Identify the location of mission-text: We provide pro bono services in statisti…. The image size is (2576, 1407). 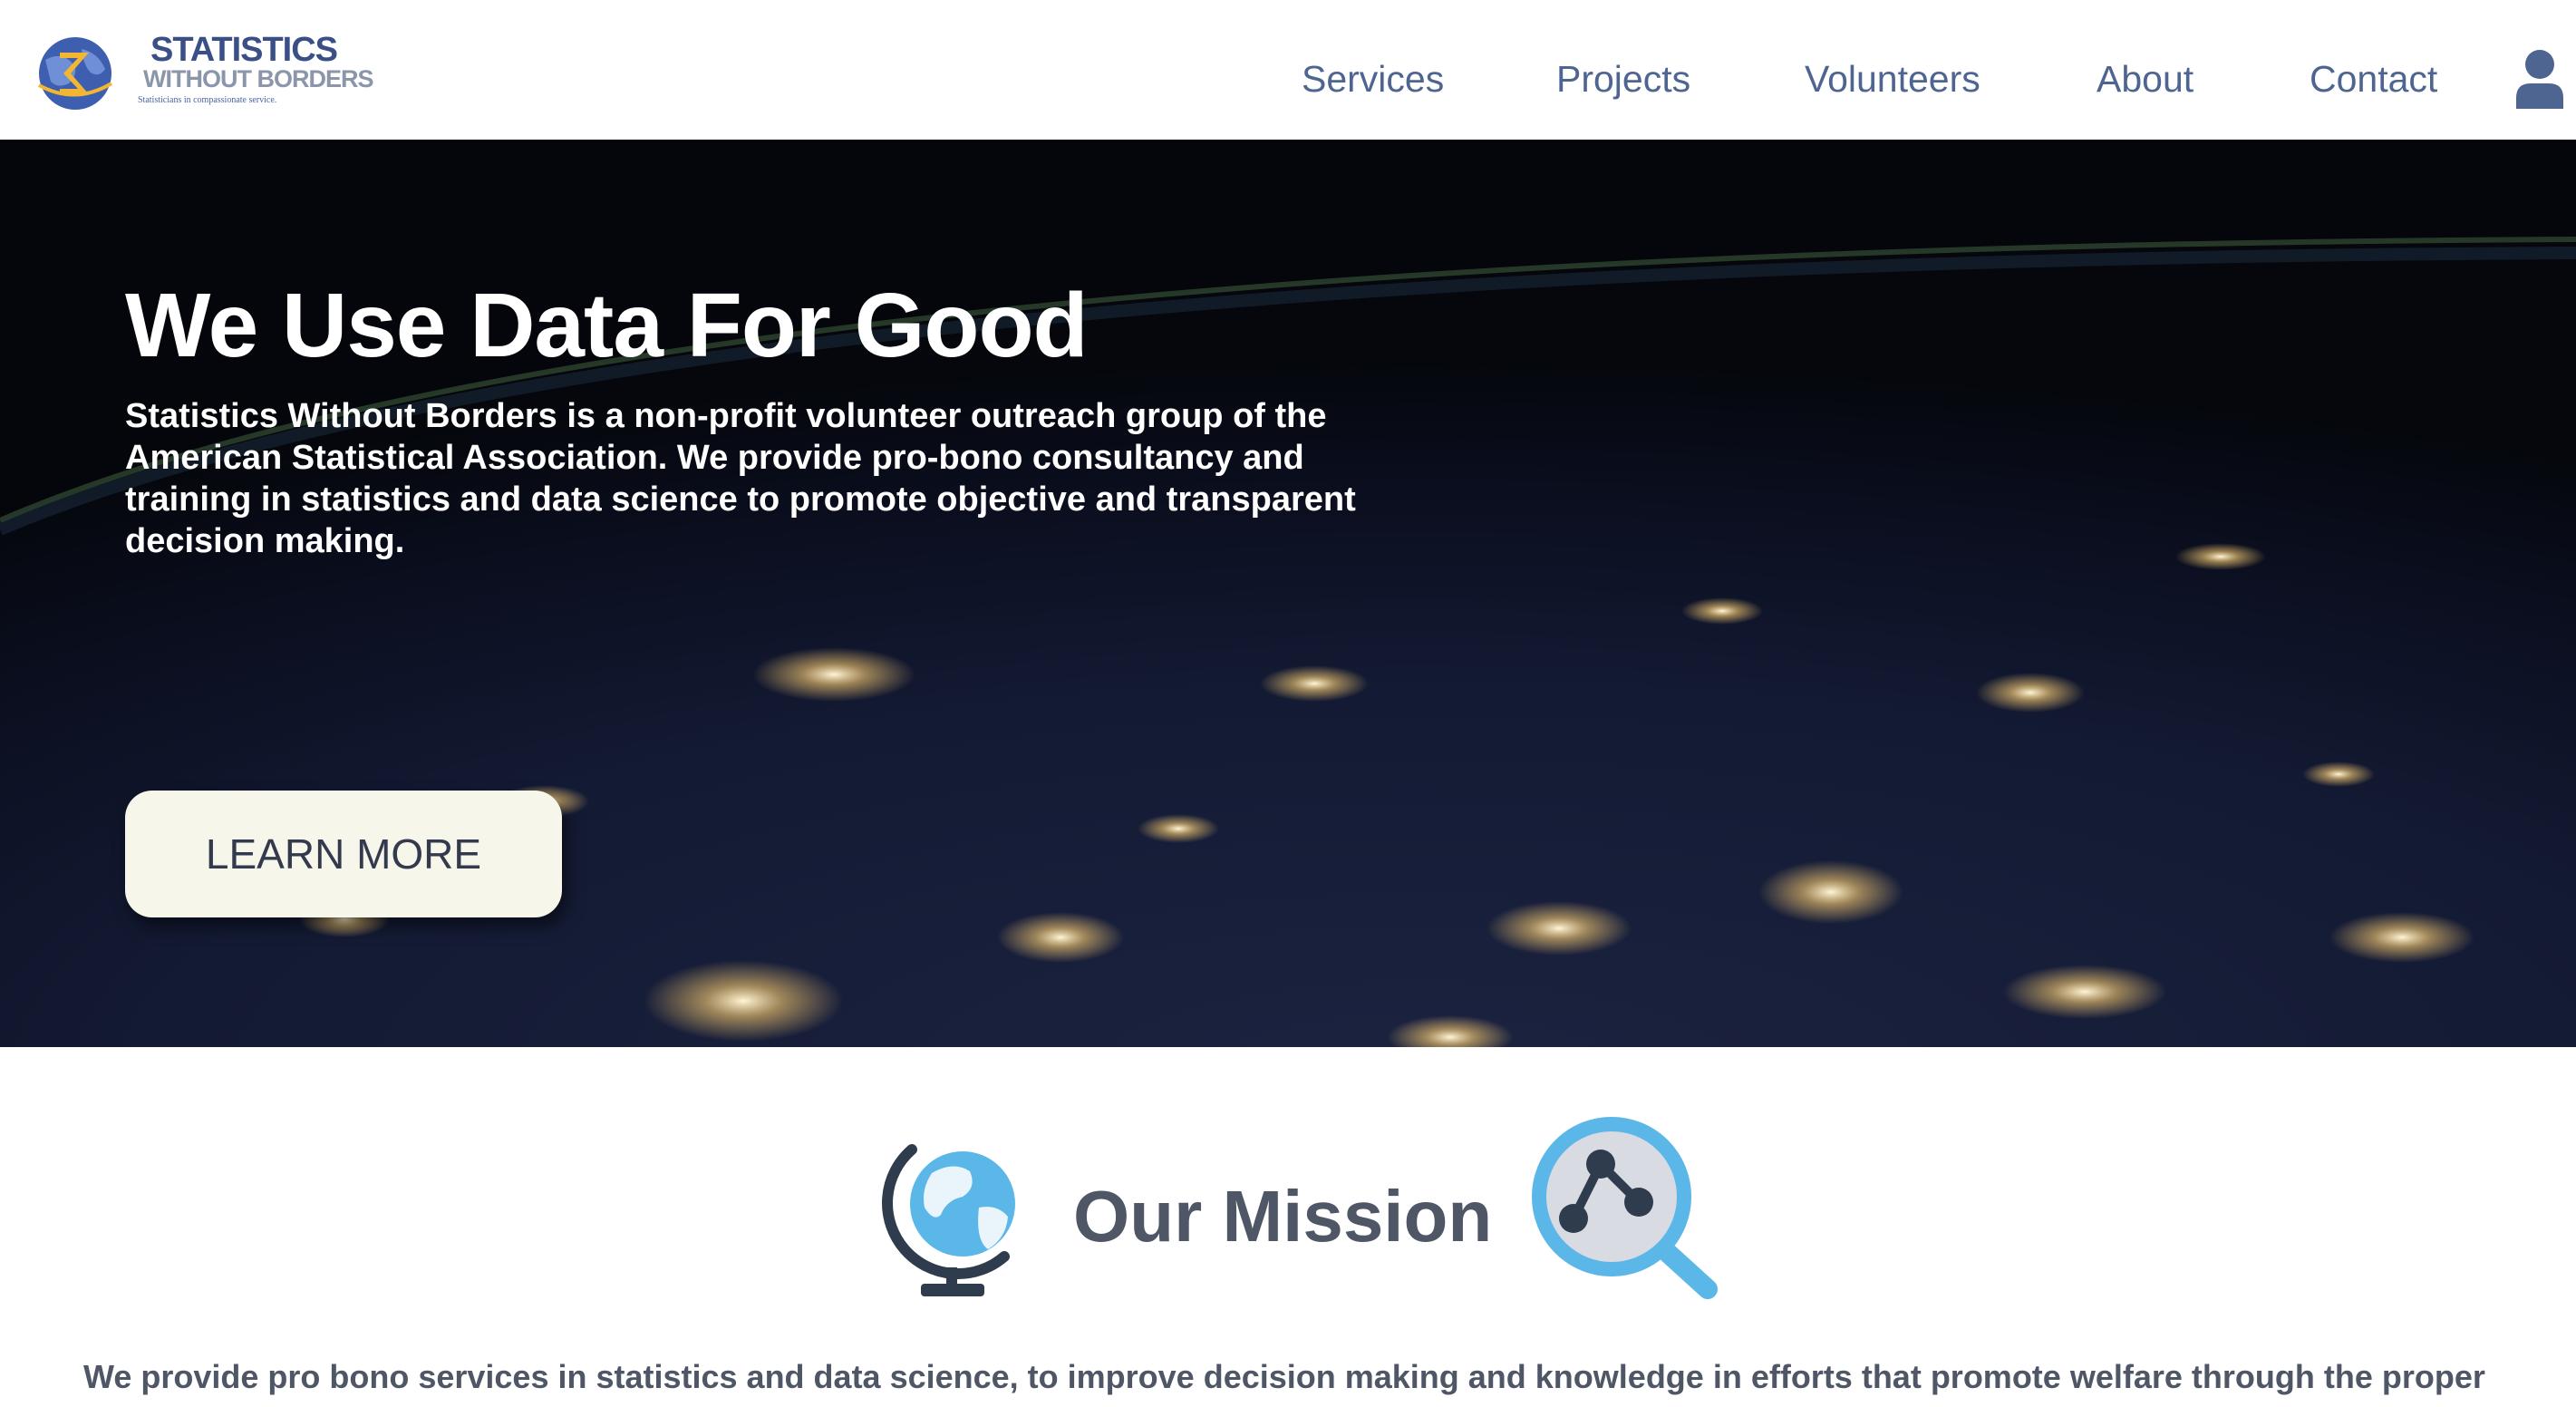
(1284, 1376).